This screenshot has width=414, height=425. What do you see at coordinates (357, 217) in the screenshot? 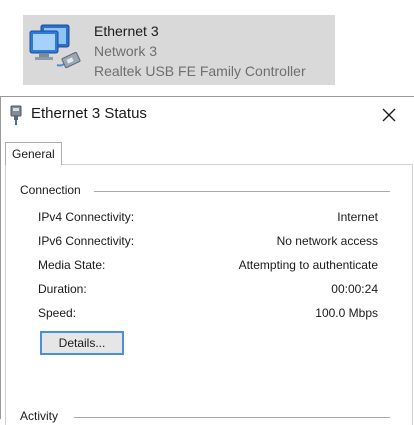
I see `ipv4-connectivity-value: Internet` at bounding box center [357, 217].